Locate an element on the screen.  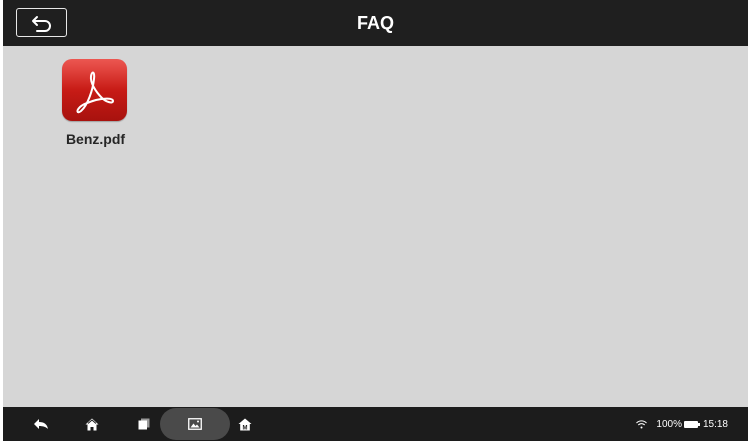
clock: 15:18 is located at coordinates (715, 424).